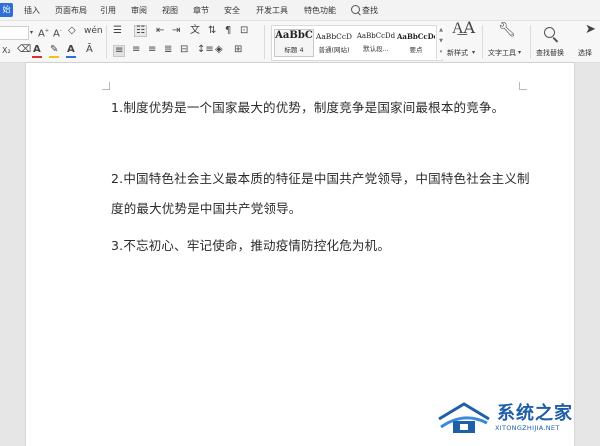  What do you see at coordinates (535, 413) in the screenshot?
I see `watermark-title: 系统之家` at bounding box center [535, 413].